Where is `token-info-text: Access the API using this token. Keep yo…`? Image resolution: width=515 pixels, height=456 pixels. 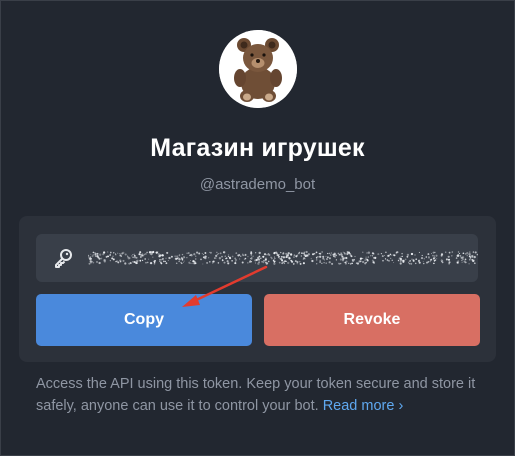
token-info-text: Access the API using this token. Keep yo… is located at coordinates (261, 395).